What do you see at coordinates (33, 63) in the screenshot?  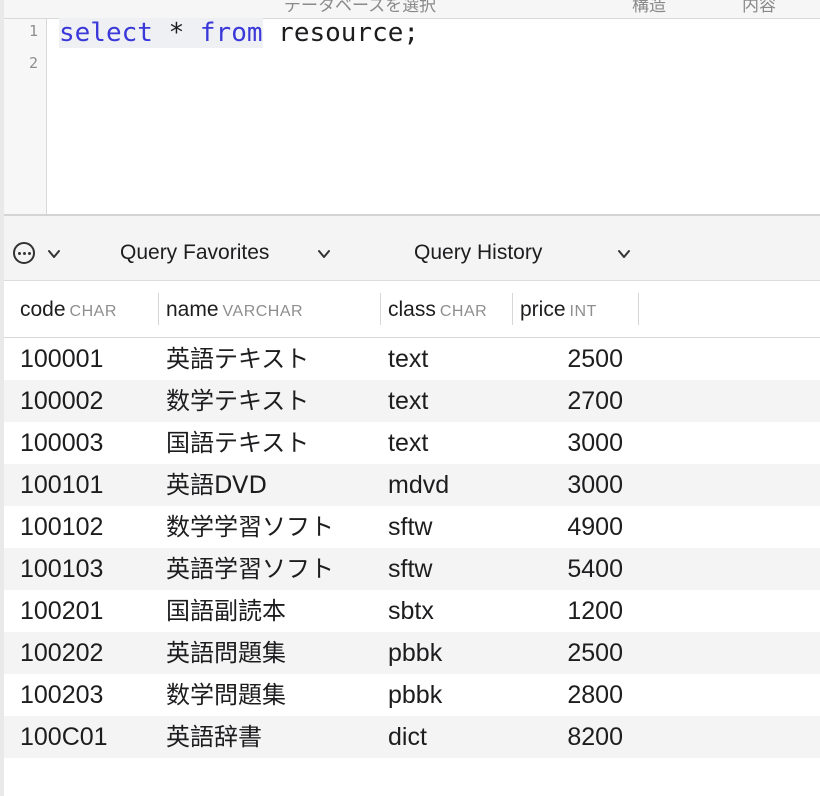 I see `line-number: 2` at bounding box center [33, 63].